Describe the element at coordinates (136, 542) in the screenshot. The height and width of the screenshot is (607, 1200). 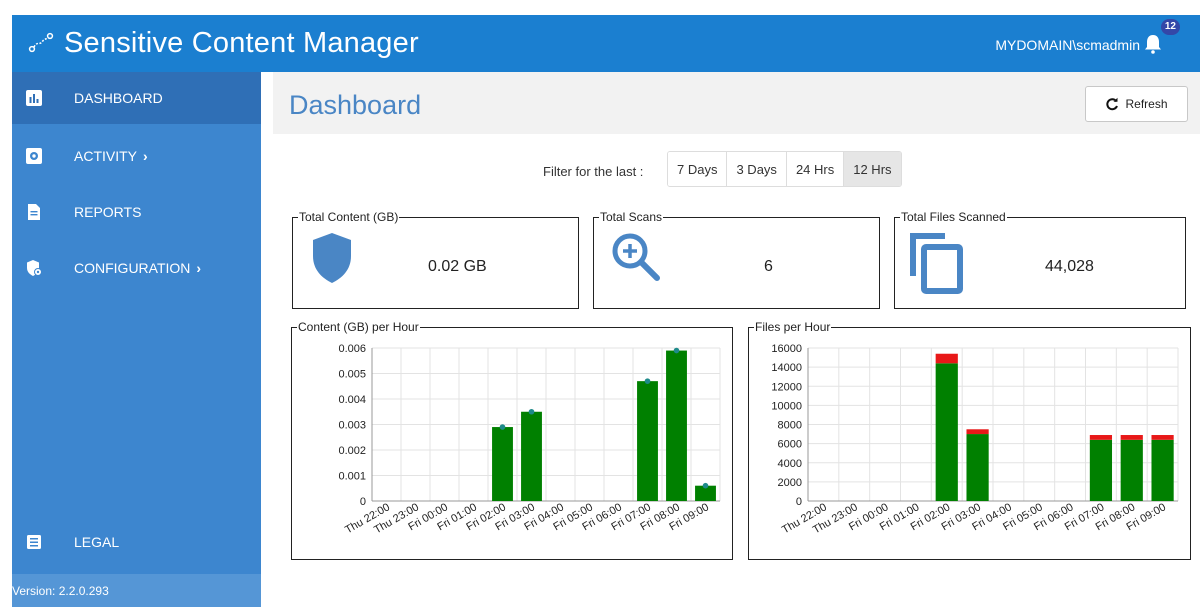
I see `sidebar-item-legal: LEGAL` at that location.